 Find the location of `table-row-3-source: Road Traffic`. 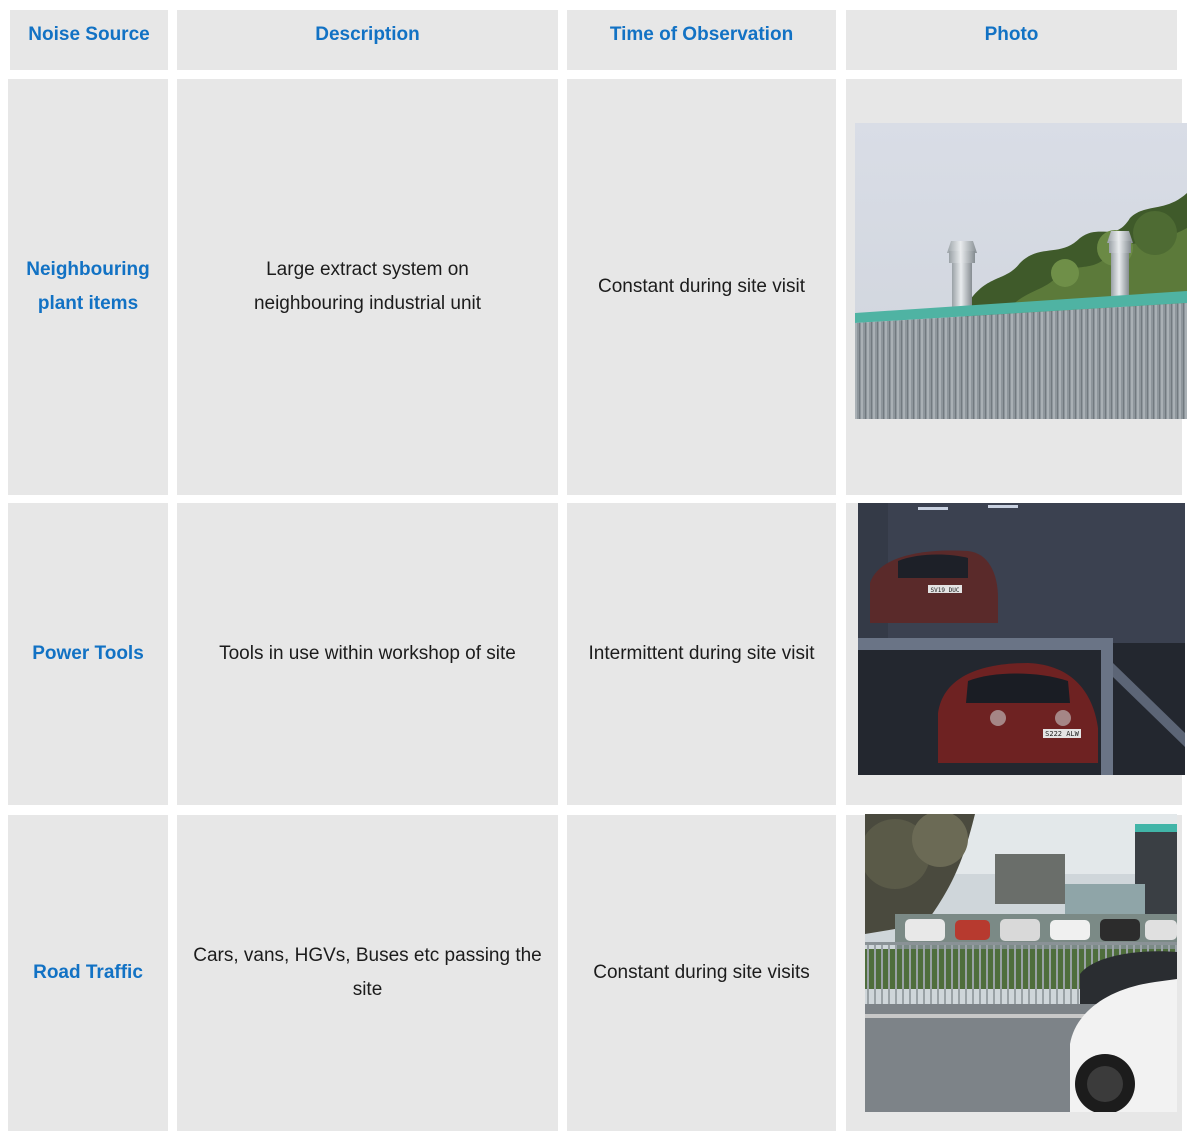

table-row-3-source: Road Traffic is located at coordinates (88, 973).